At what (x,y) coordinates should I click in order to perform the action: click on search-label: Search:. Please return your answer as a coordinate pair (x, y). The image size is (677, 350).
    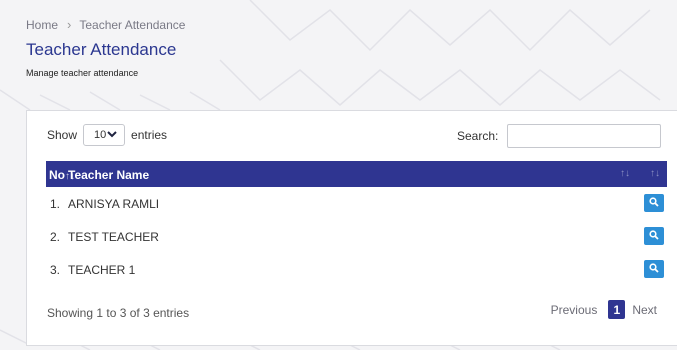
    Looking at the image, I should click on (478, 136).